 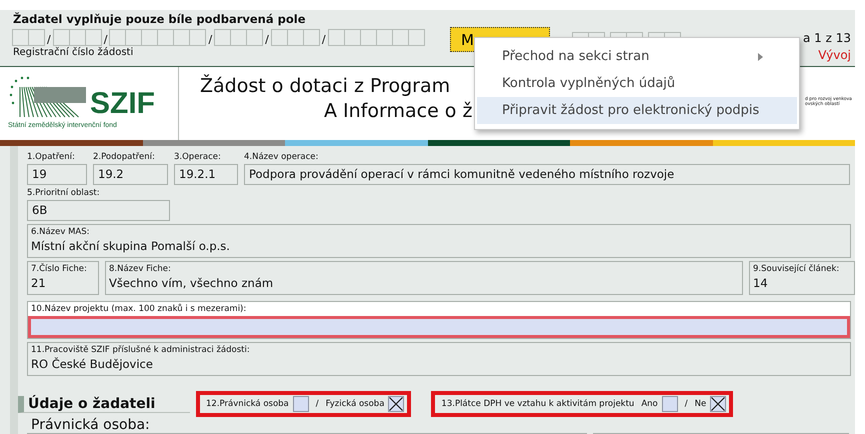 What do you see at coordinates (61, 232) in the screenshot?
I see `field-label: 6.Název MAS:` at bounding box center [61, 232].